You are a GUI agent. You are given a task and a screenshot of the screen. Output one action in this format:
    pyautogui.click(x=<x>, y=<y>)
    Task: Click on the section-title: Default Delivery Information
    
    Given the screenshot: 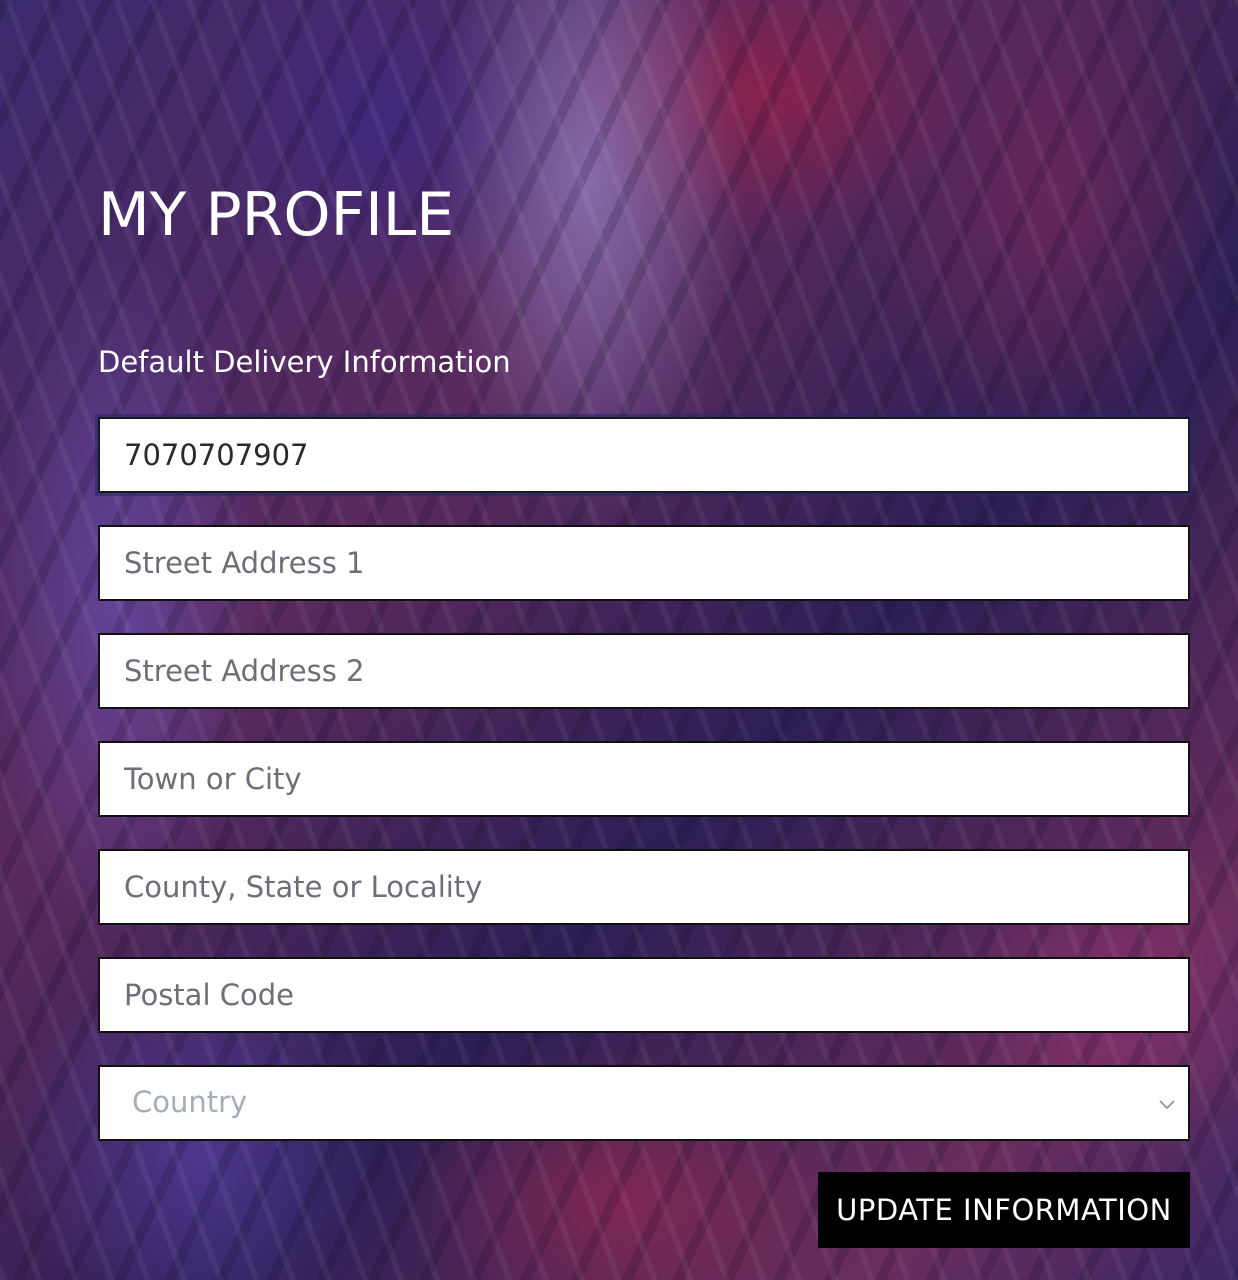 What is the action you would take?
    pyautogui.click(x=304, y=362)
    